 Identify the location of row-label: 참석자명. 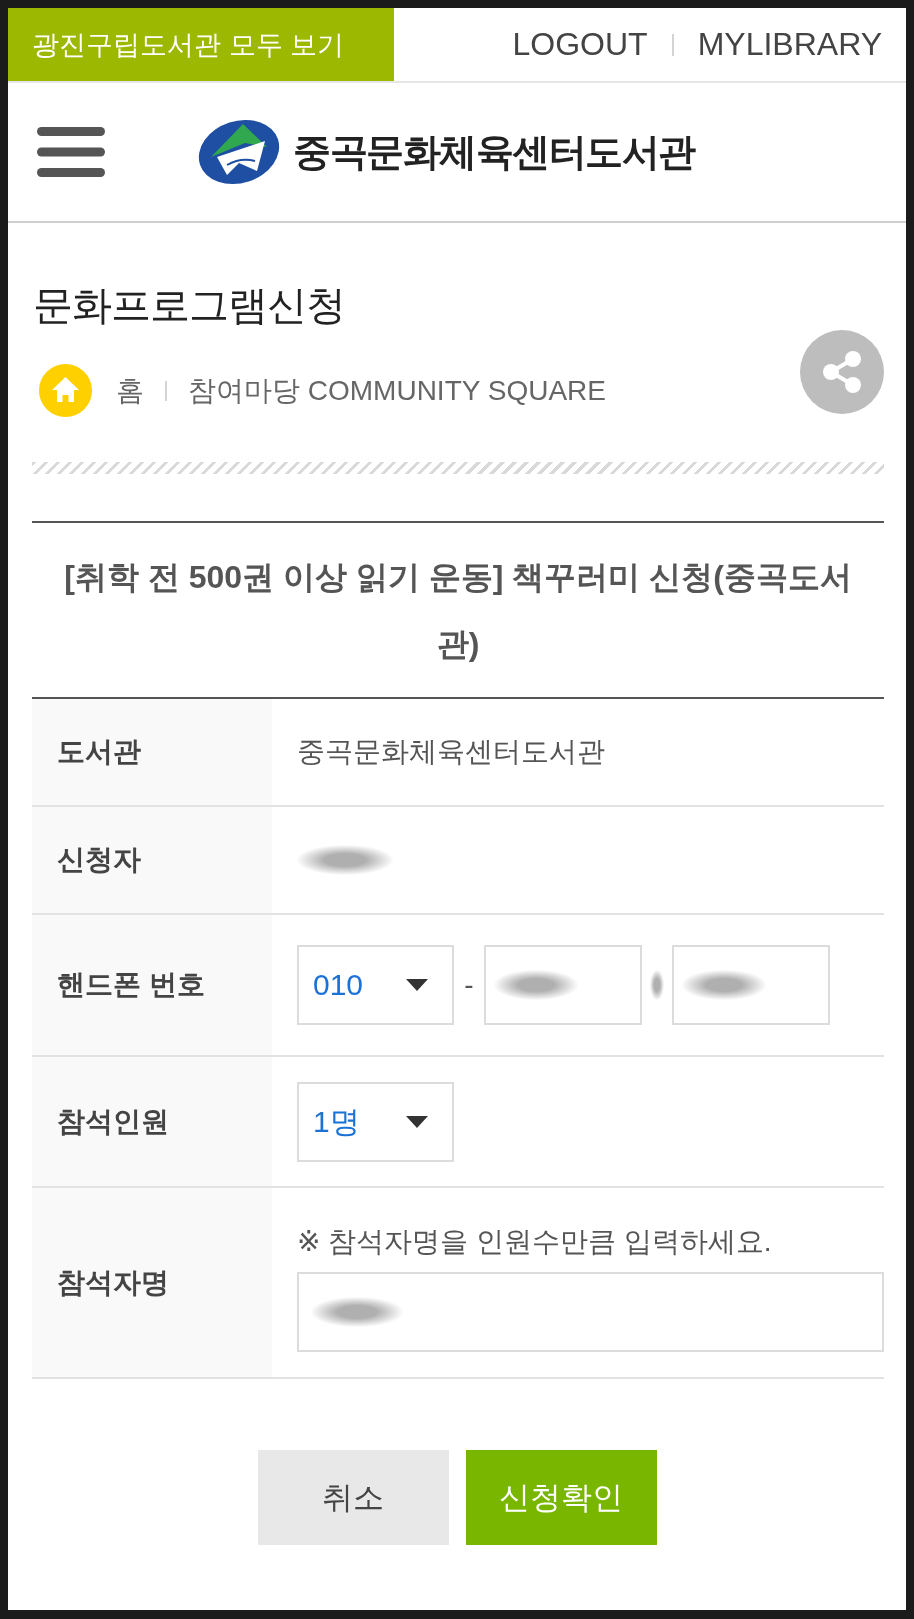
(113, 1282).